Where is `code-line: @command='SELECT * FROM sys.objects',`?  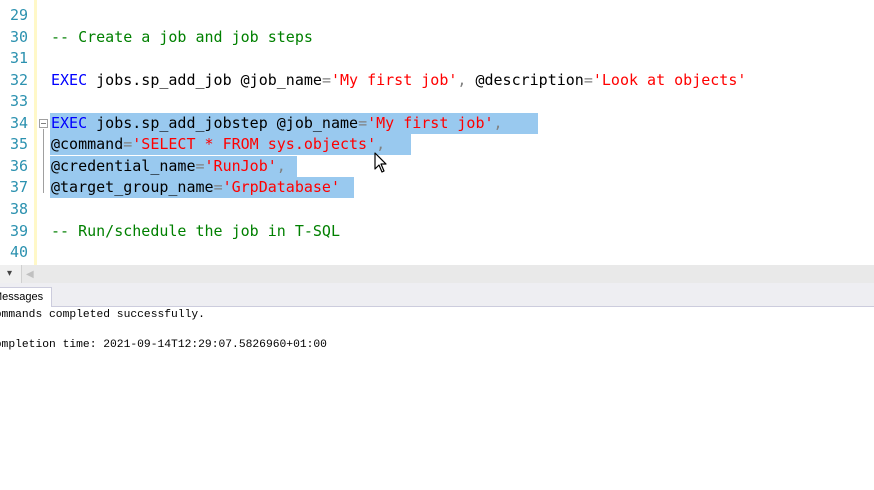
code-line: @command='SELECT * FROM sys.objects', is located at coordinates (218, 144).